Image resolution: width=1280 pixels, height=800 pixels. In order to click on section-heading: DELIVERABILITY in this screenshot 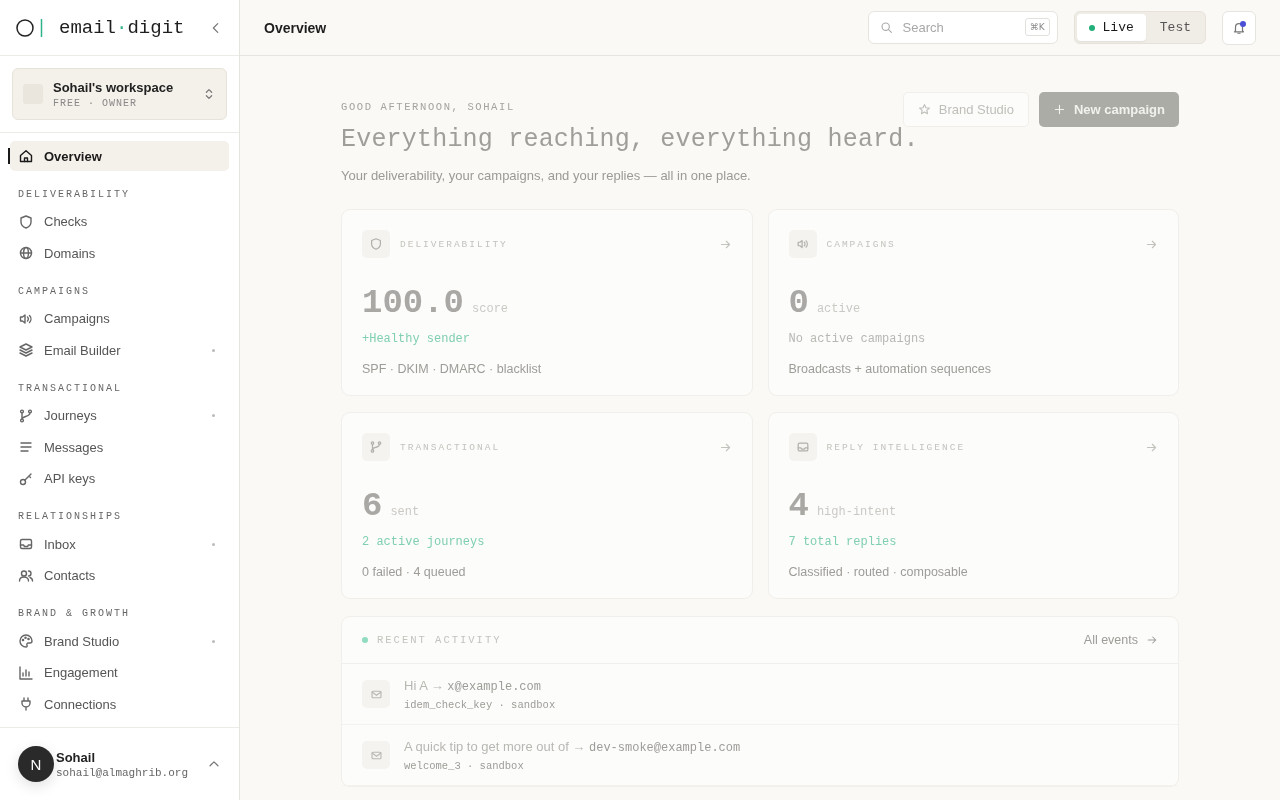, I will do `click(74, 194)`.